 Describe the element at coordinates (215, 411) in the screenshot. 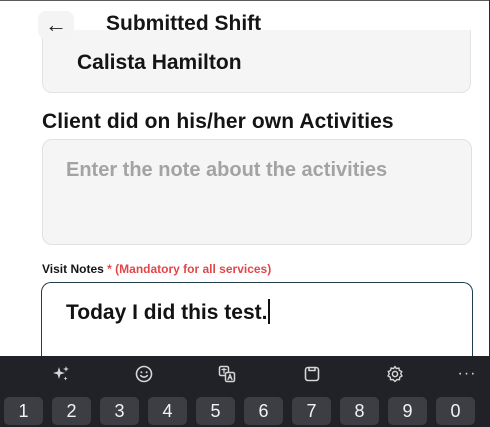

I see `key-5: 5` at that location.